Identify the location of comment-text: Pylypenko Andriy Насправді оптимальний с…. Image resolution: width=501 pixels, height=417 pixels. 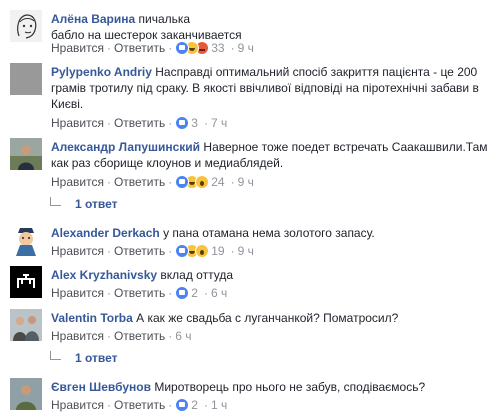
(272, 88).